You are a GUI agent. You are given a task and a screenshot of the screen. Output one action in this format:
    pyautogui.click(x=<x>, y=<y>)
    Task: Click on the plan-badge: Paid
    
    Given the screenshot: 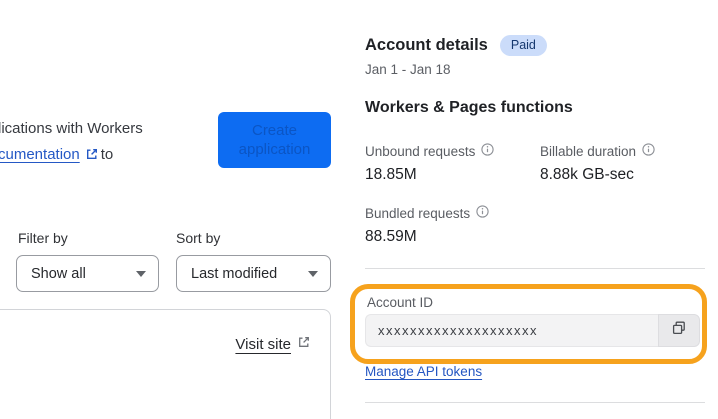 What is the action you would take?
    pyautogui.click(x=523, y=45)
    